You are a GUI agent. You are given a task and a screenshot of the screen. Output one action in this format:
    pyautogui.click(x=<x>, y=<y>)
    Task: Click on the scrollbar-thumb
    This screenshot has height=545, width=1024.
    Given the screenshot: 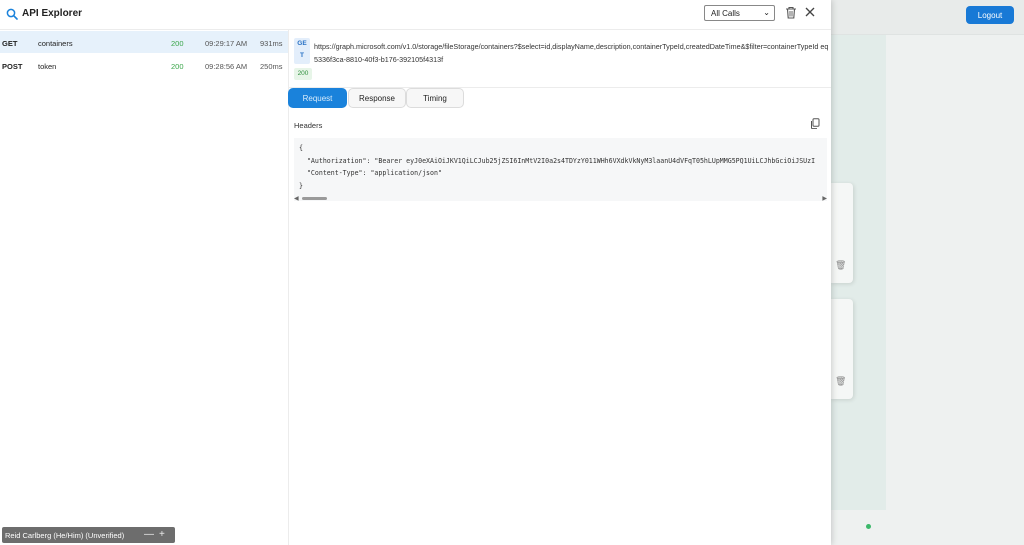 What is the action you would take?
    pyautogui.click(x=314, y=198)
    